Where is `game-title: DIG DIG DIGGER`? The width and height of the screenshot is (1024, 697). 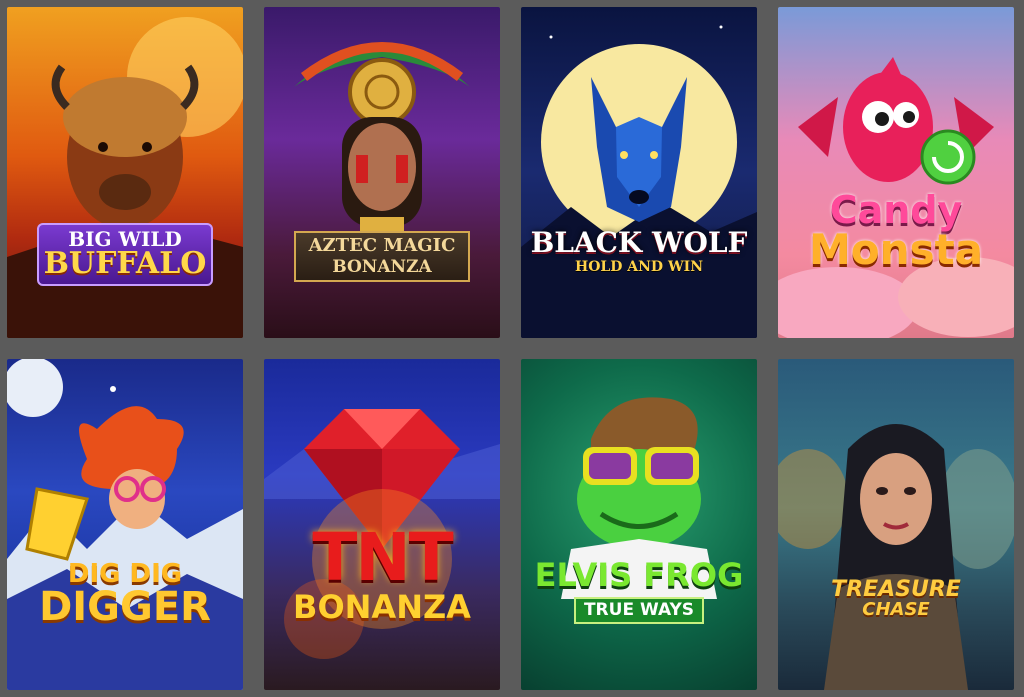
game-title: DIG DIG DIGGER is located at coordinates (125, 594).